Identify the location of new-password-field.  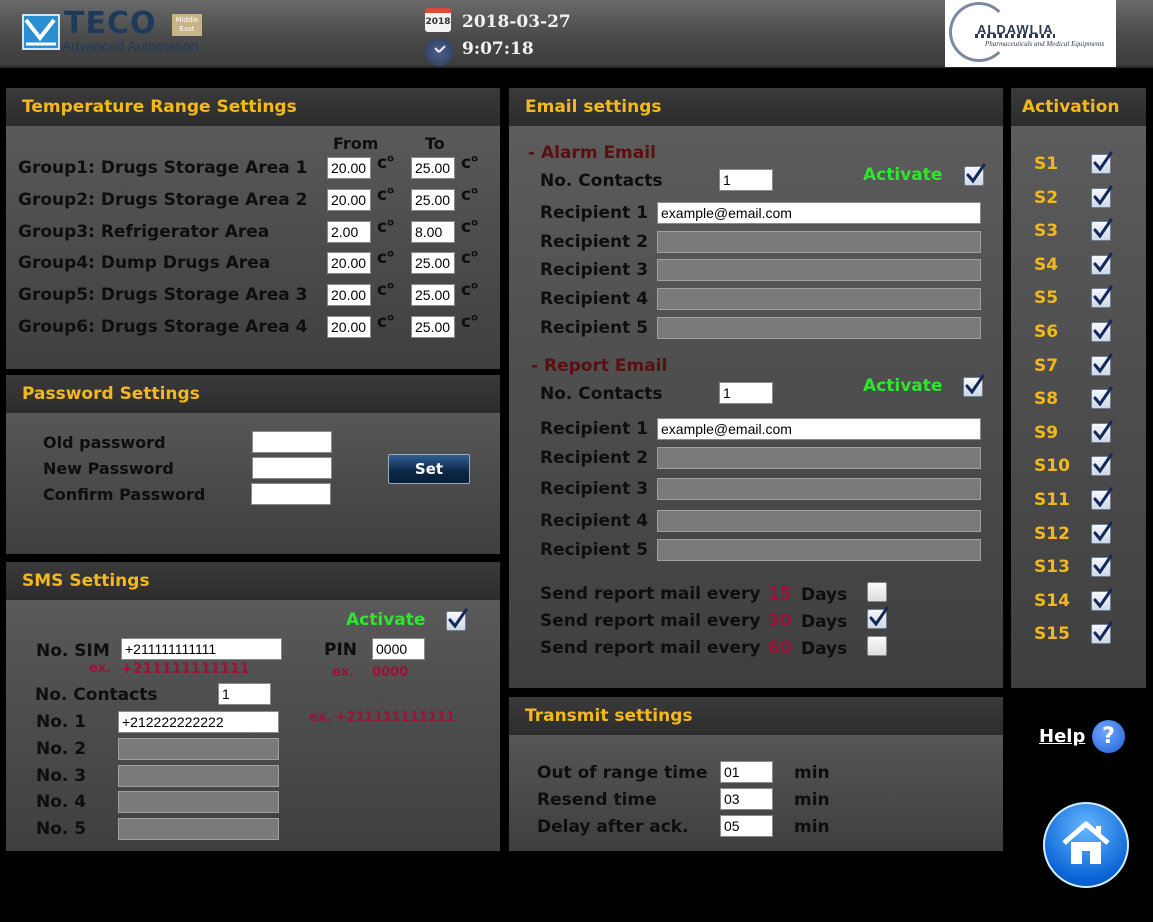
(292, 468).